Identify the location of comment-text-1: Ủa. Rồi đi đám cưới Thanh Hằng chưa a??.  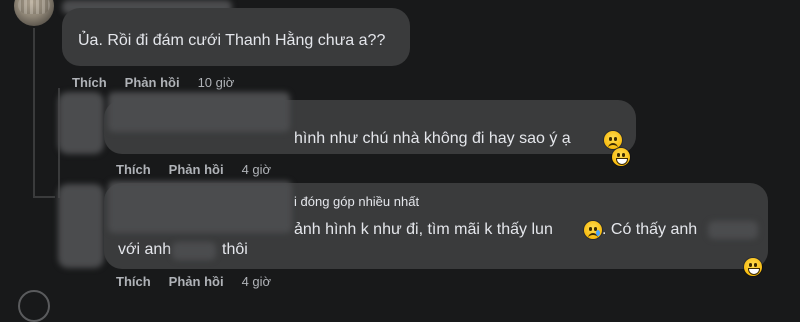
(232, 40).